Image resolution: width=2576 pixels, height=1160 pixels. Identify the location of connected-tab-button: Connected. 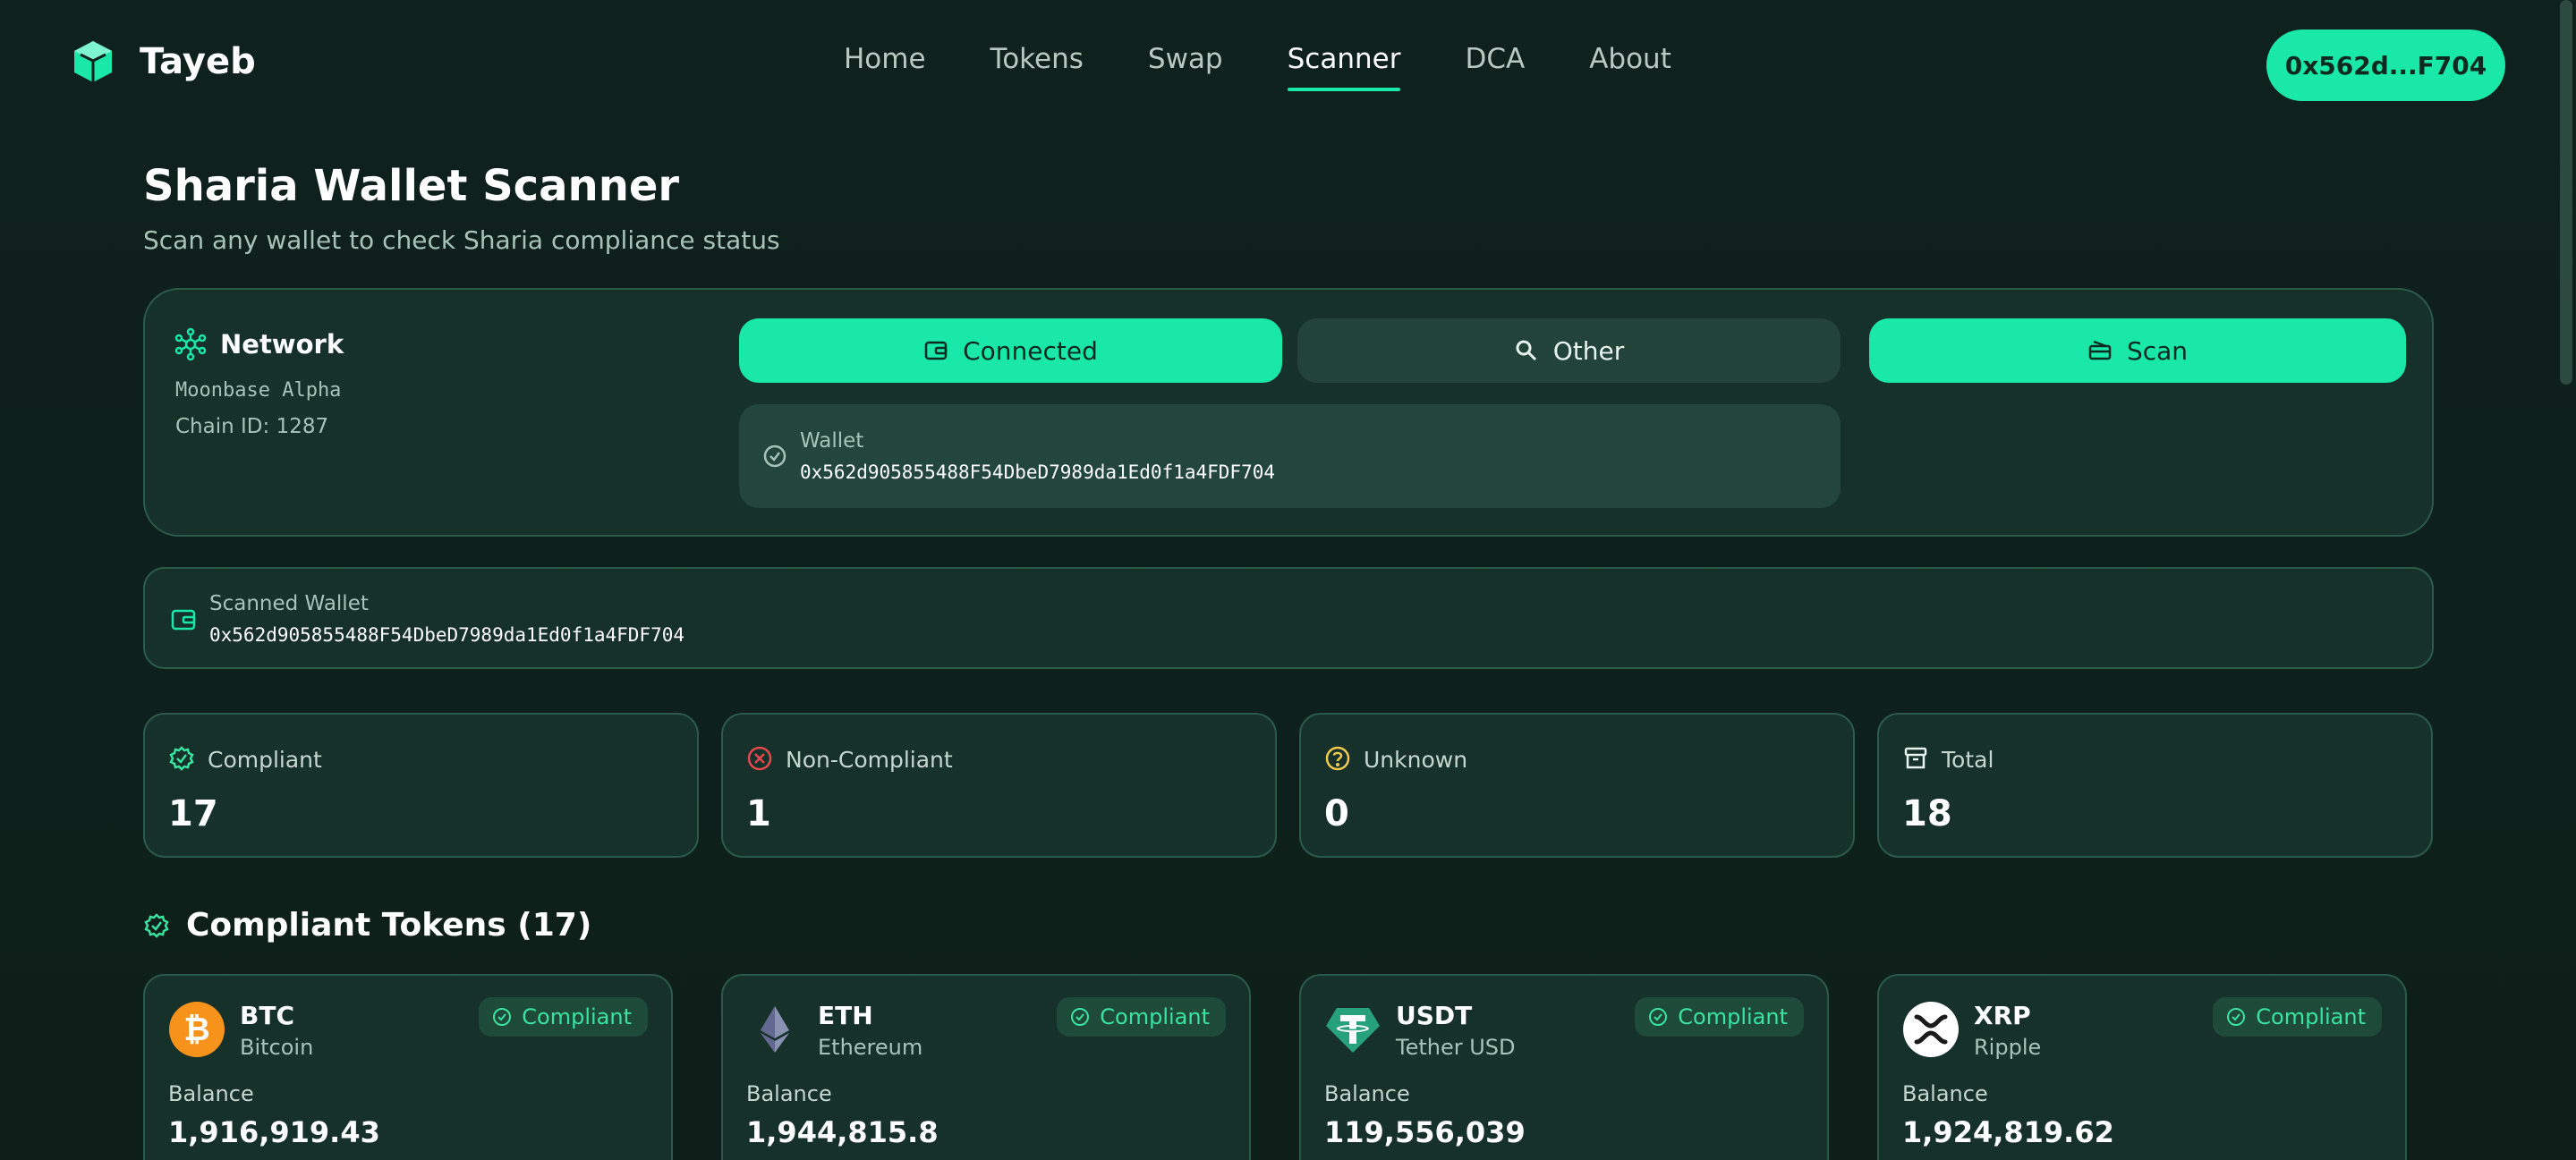
(1010, 350).